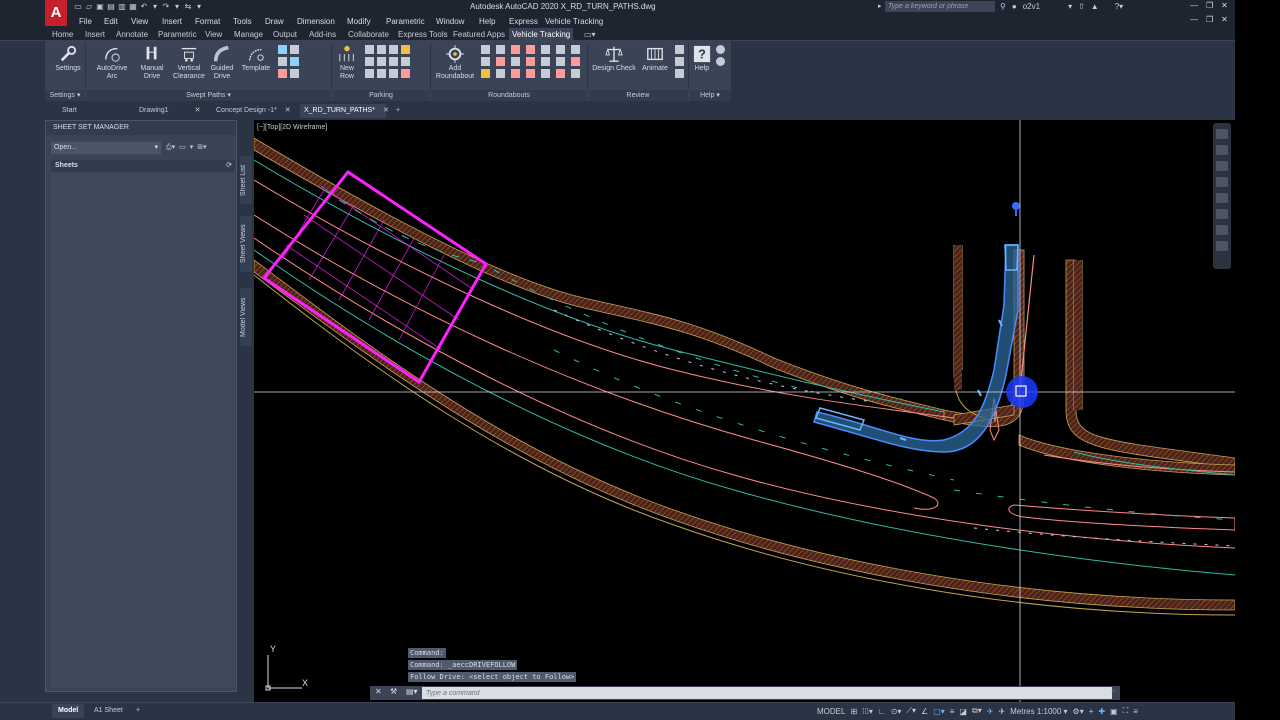 The height and width of the screenshot is (720, 1280). Describe the element at coordinates (207, 21) in the screenshot. I see `menu-format: Format` at that location.